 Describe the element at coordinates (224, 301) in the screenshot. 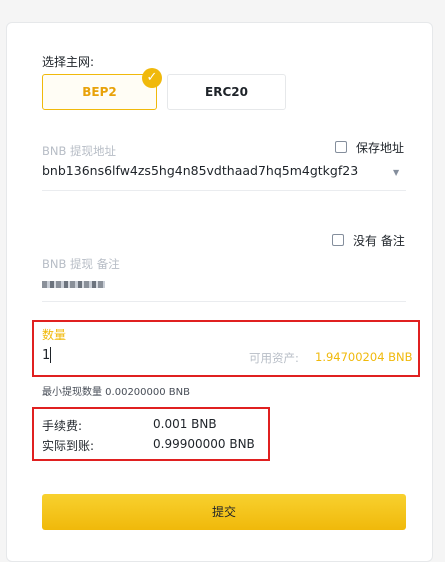

I see `memo-underline` at that location.